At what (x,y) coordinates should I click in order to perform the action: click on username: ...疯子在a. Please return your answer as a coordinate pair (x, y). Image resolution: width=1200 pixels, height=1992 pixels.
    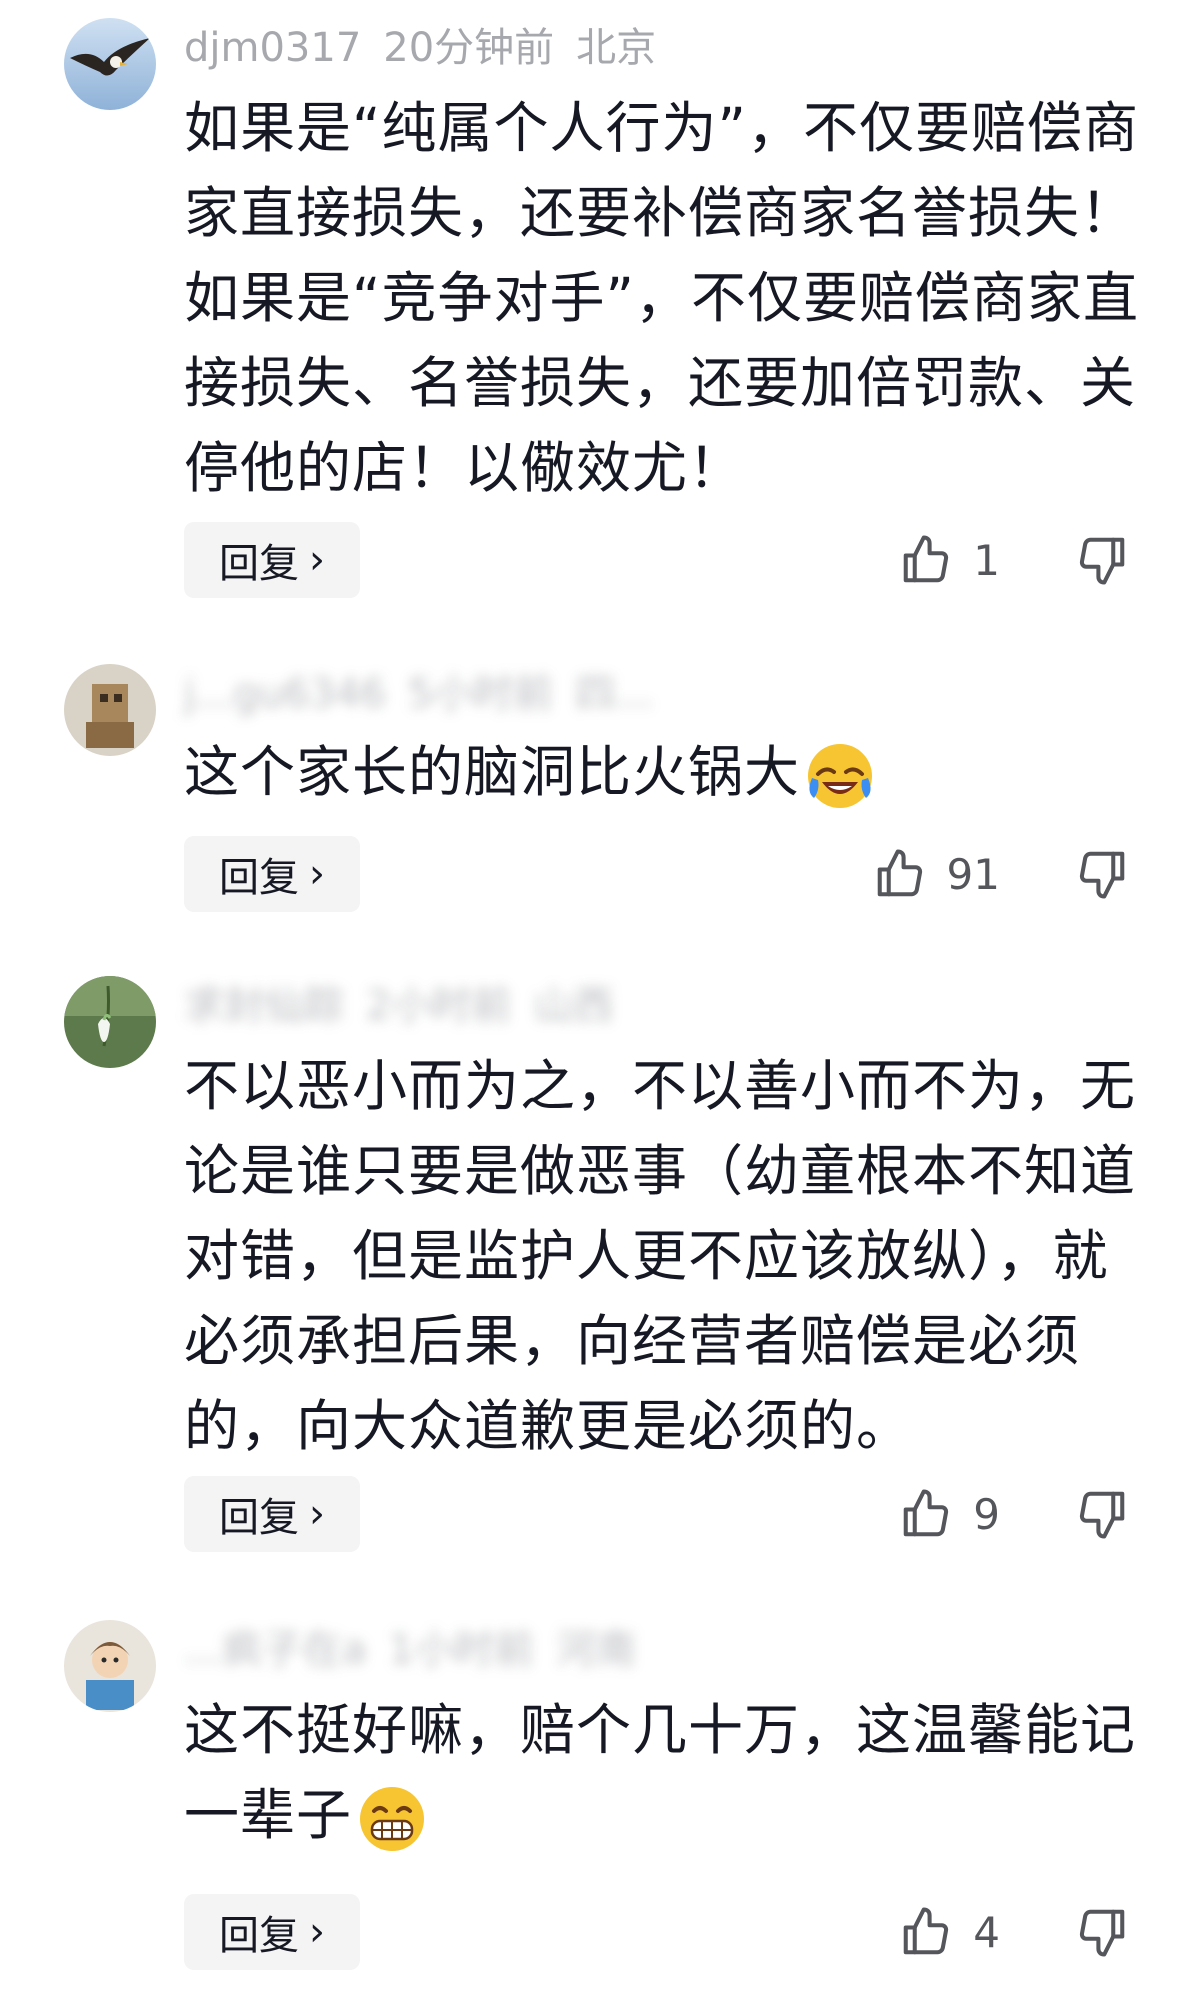
    Looking at the image, I should click on (275, 1650).